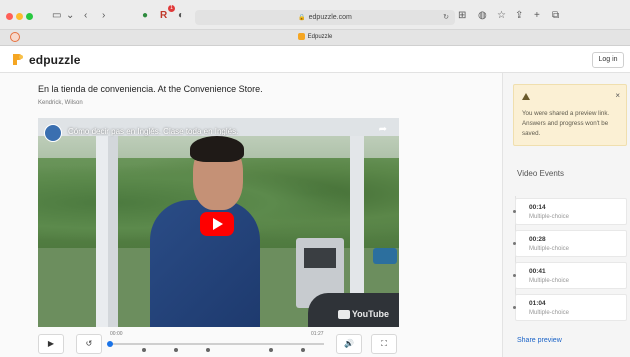 This screenshot has width=630, height=357. Describe the element at coordinates (570, 275) in the screenshot. I see `event-item: 00:41 Multiple-choice` at that location.